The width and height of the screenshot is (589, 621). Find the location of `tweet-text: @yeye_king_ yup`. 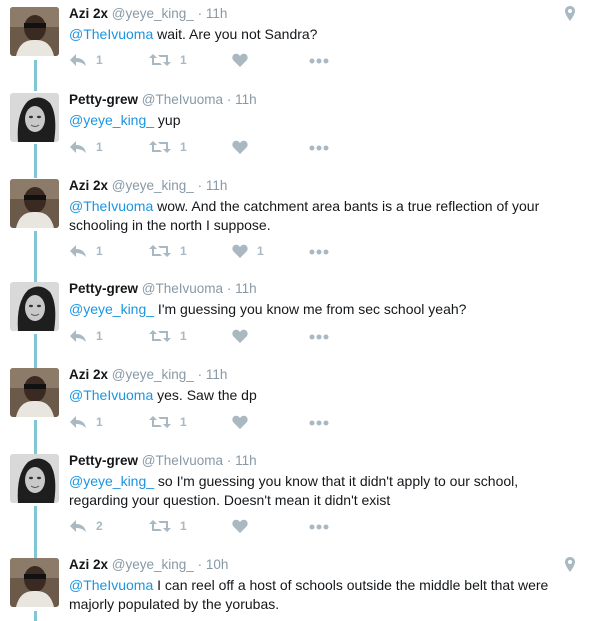

tweet-text: @yeye_king_ yup is located at coordinates (319, 120).